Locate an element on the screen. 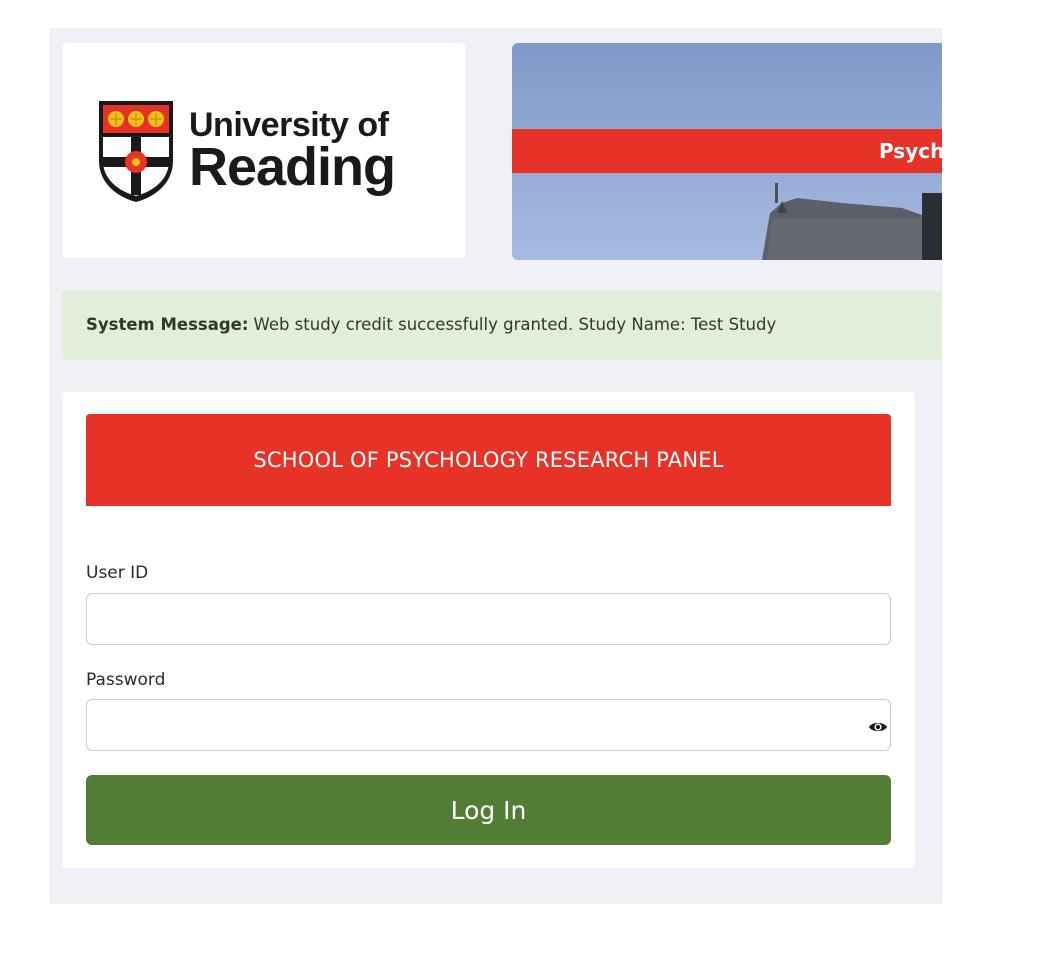  eye-icon is located at coordinates (878, 727).